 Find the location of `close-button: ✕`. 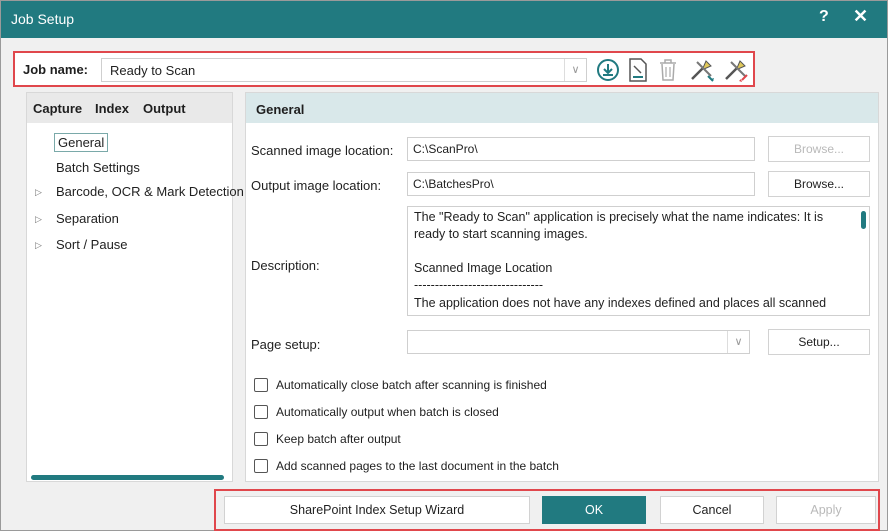

close-button: ✕ is located at coordinates (860, 16).